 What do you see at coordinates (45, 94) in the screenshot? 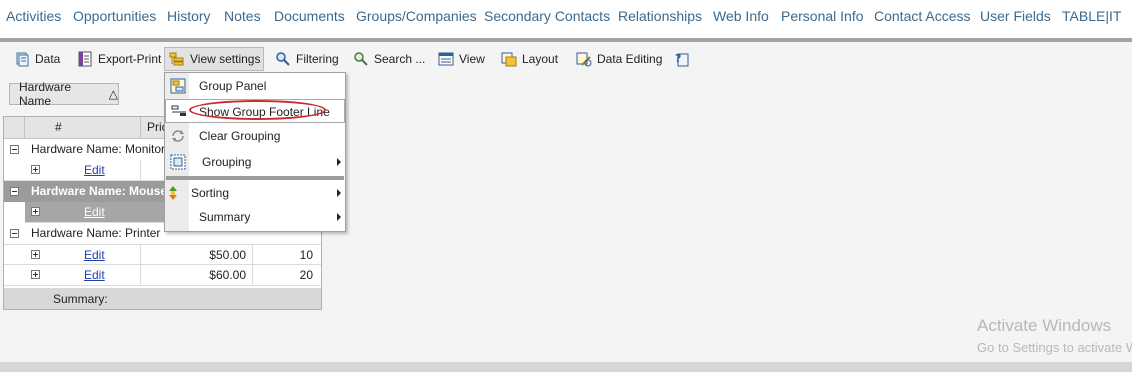
I see `group-chip-label: Hardware Name` at bounding box center [45, 94].